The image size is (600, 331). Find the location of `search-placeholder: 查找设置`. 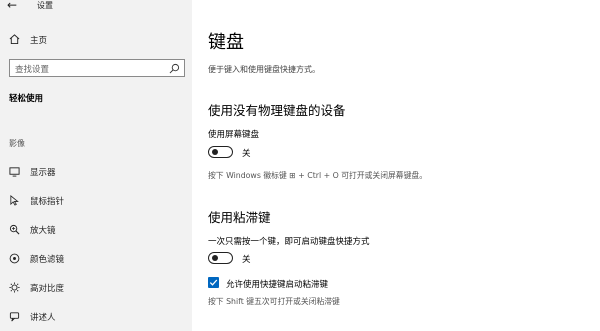

search-placeholder: 查找设置 is located at coordinates (32, 70).